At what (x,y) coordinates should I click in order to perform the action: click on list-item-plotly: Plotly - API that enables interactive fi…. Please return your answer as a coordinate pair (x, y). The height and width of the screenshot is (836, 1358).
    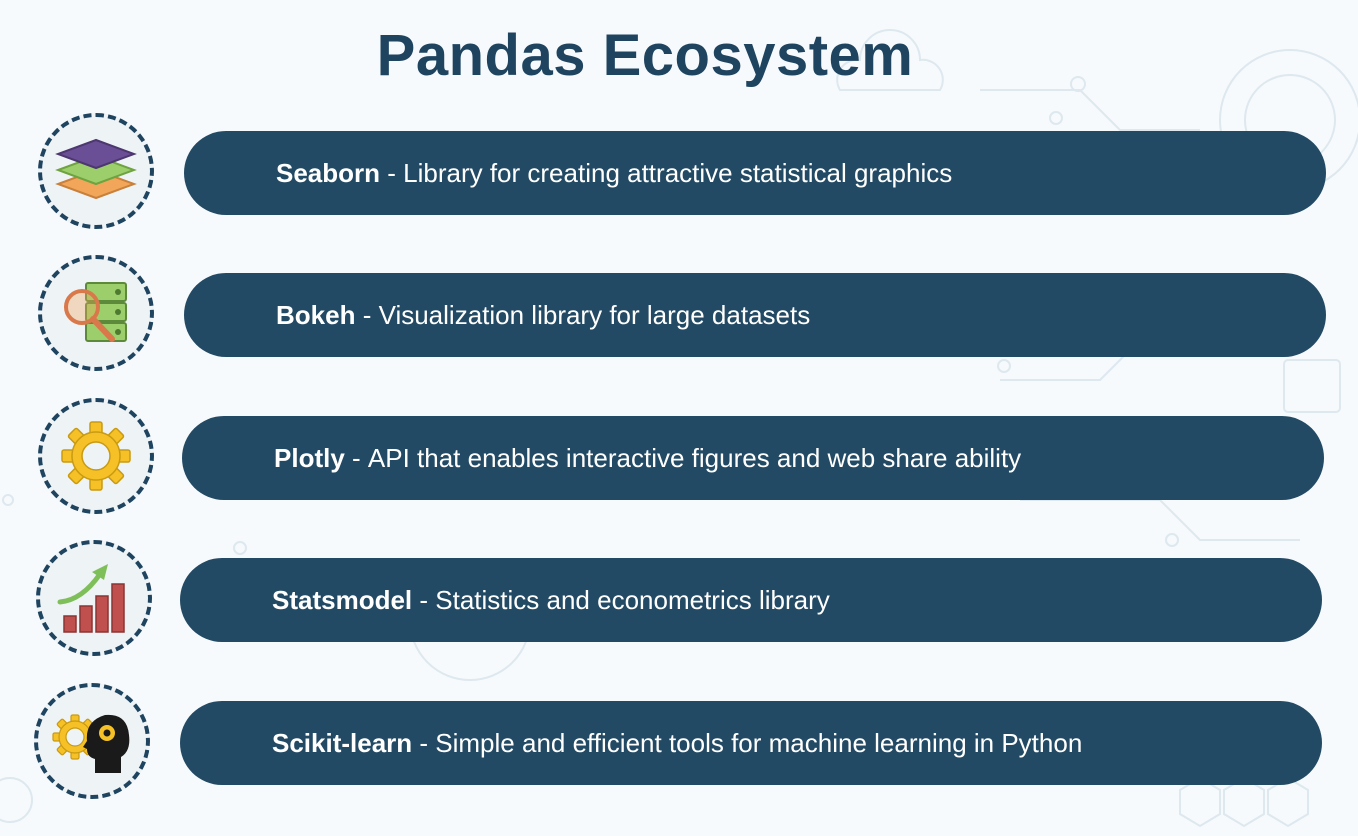
    Looking at the image, I should click on (679, 460).